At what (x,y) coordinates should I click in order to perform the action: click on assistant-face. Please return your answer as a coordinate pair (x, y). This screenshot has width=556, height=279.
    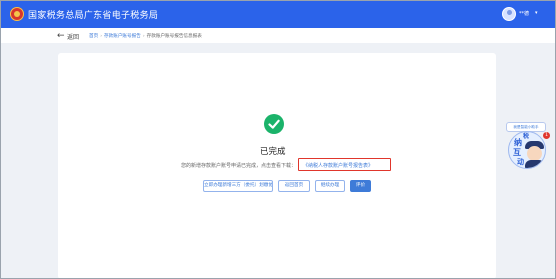
    Looking at the image, I should click on (534, 153).